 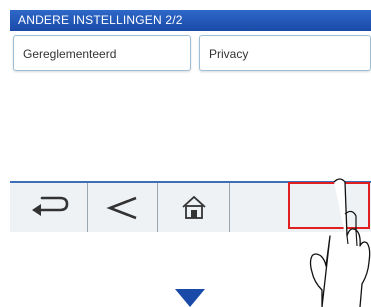 What do you see at coordinates (340, 242) in the screenshot?
I see `pointing-hand-icon` at bounding box center [340, 242].